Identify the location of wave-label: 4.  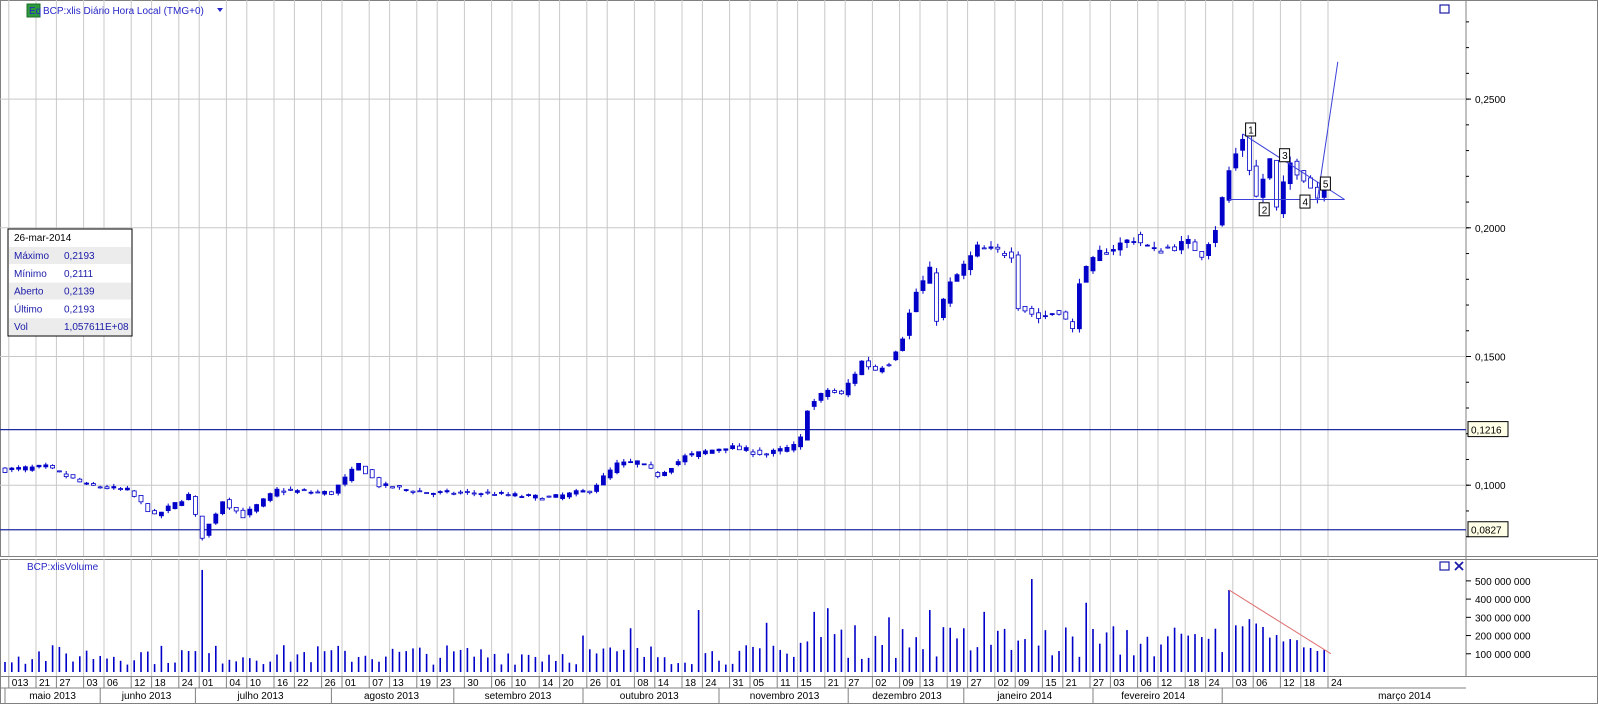
(1306, 203).